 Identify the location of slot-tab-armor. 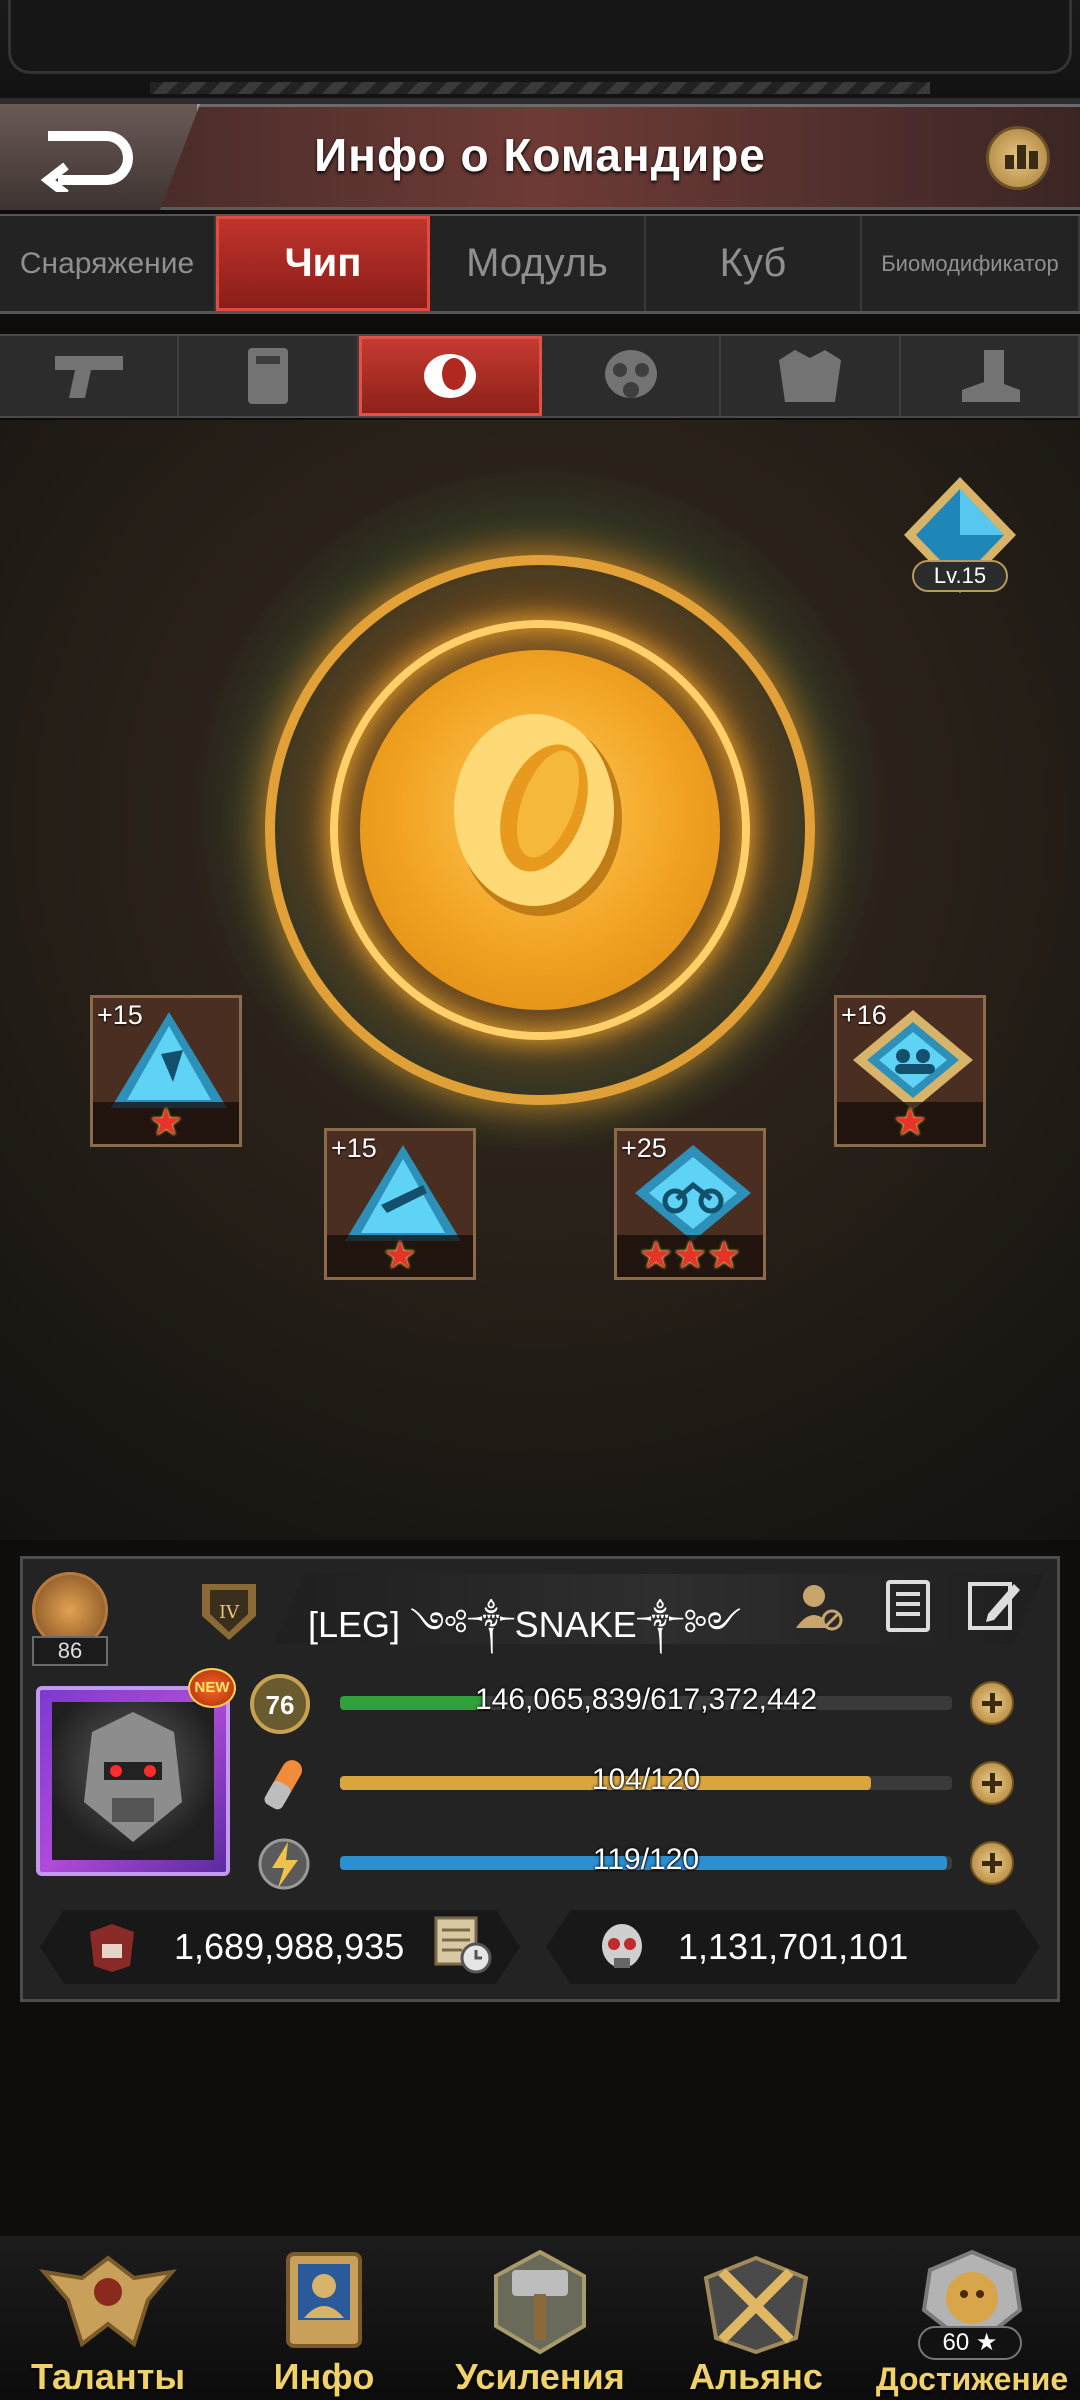
(811, 376).